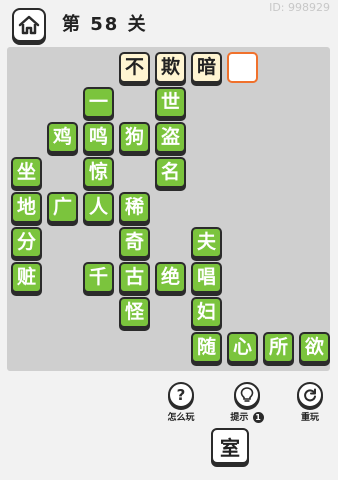 This screenshot has height=480, width=338. Describe the element at coordinates (170, 277) in the screenshot. I see `grid-tile: 绝` at that location.